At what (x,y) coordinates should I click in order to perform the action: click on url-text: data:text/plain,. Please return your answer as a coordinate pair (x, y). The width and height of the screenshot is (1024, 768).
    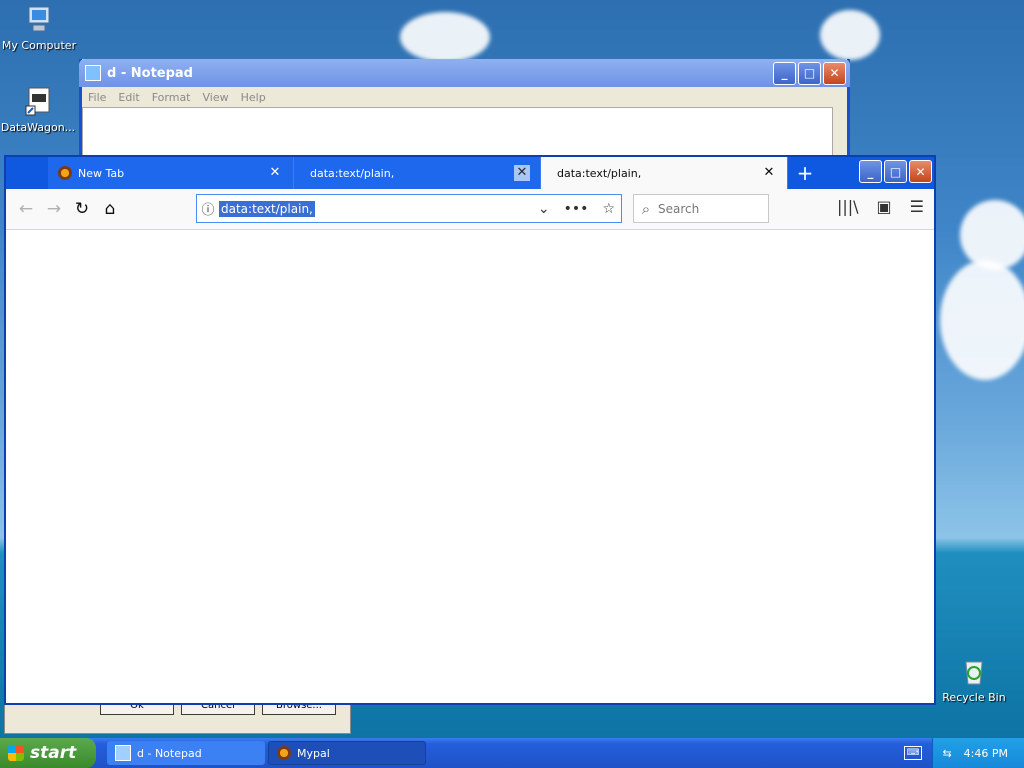
    Looking at the image, I should click on (267, 208).